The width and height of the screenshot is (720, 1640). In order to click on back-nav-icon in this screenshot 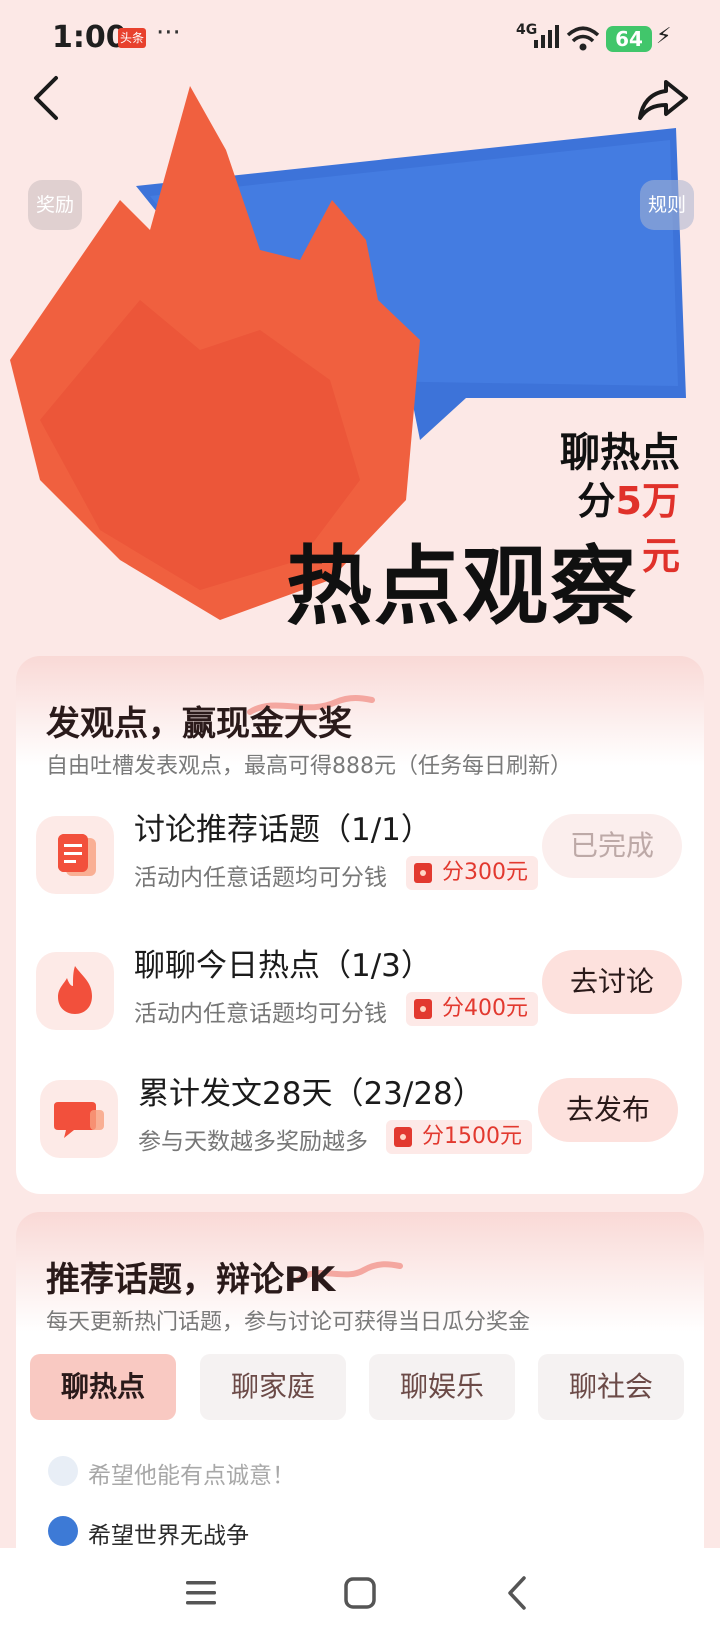, I will do `click(519, 1593)`.